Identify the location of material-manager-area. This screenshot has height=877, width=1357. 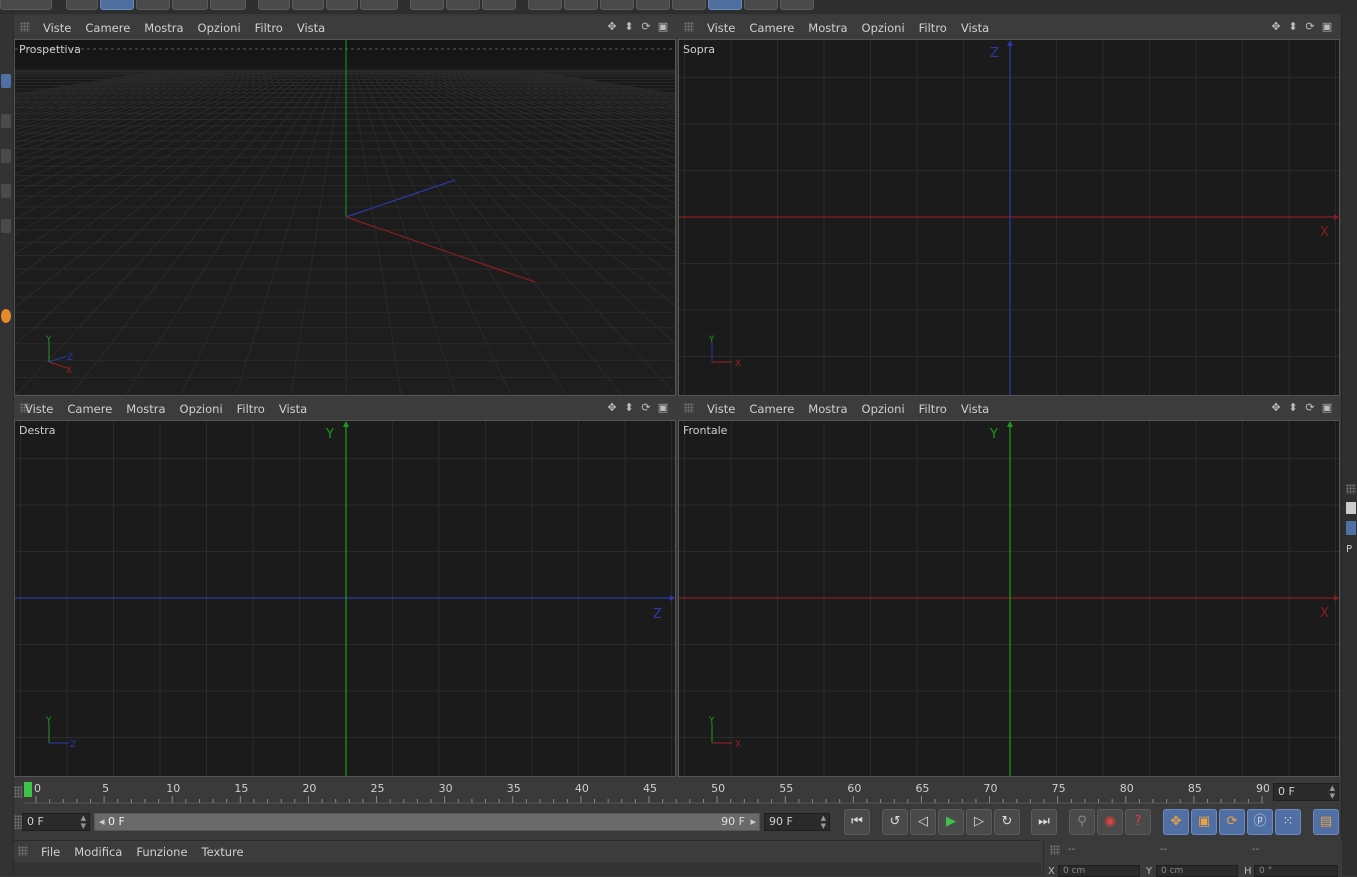
(527, 869).